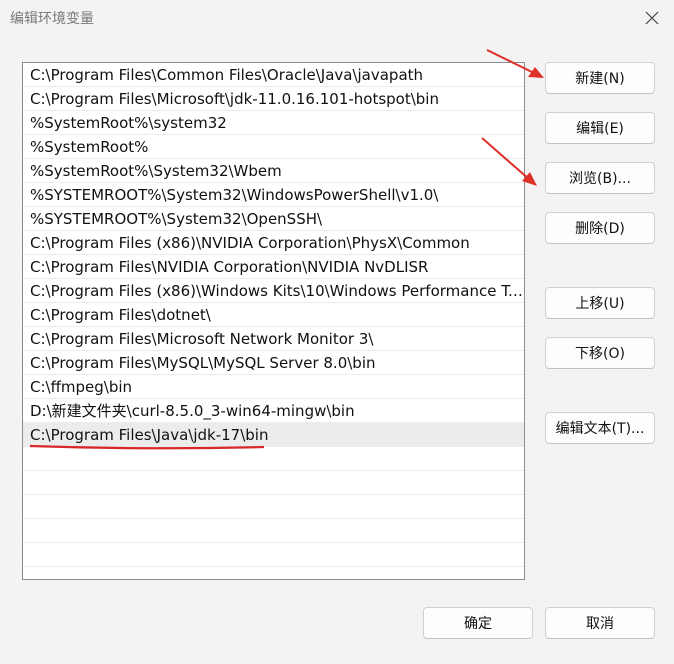 This screenshot has width=674, height=664. I want to click on close-button, so click(652, 18).